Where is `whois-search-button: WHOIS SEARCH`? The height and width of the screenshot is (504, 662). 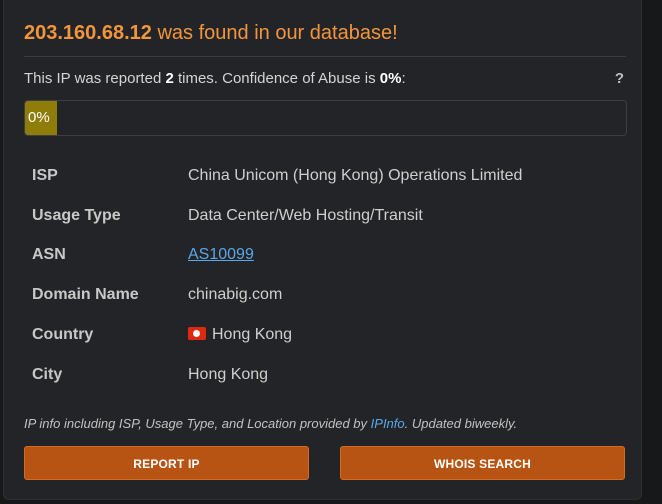 whois-search-button: WHOIS SEARCH is located at coordinates (482, 463).